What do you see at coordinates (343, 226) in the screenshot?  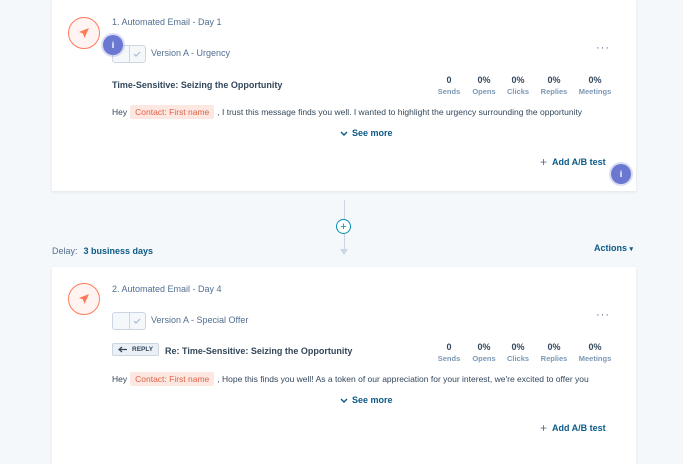 I see `add-step-button: +` at bounding box center [343, 226].